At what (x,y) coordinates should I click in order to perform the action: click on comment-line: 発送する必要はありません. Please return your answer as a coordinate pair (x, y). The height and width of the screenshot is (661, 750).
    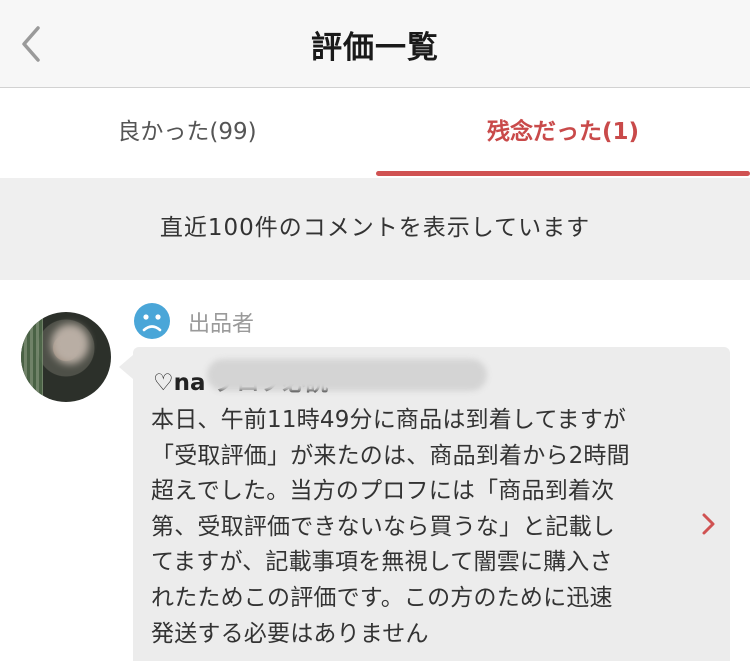
    Looking at the image, I should click on (290, 633).